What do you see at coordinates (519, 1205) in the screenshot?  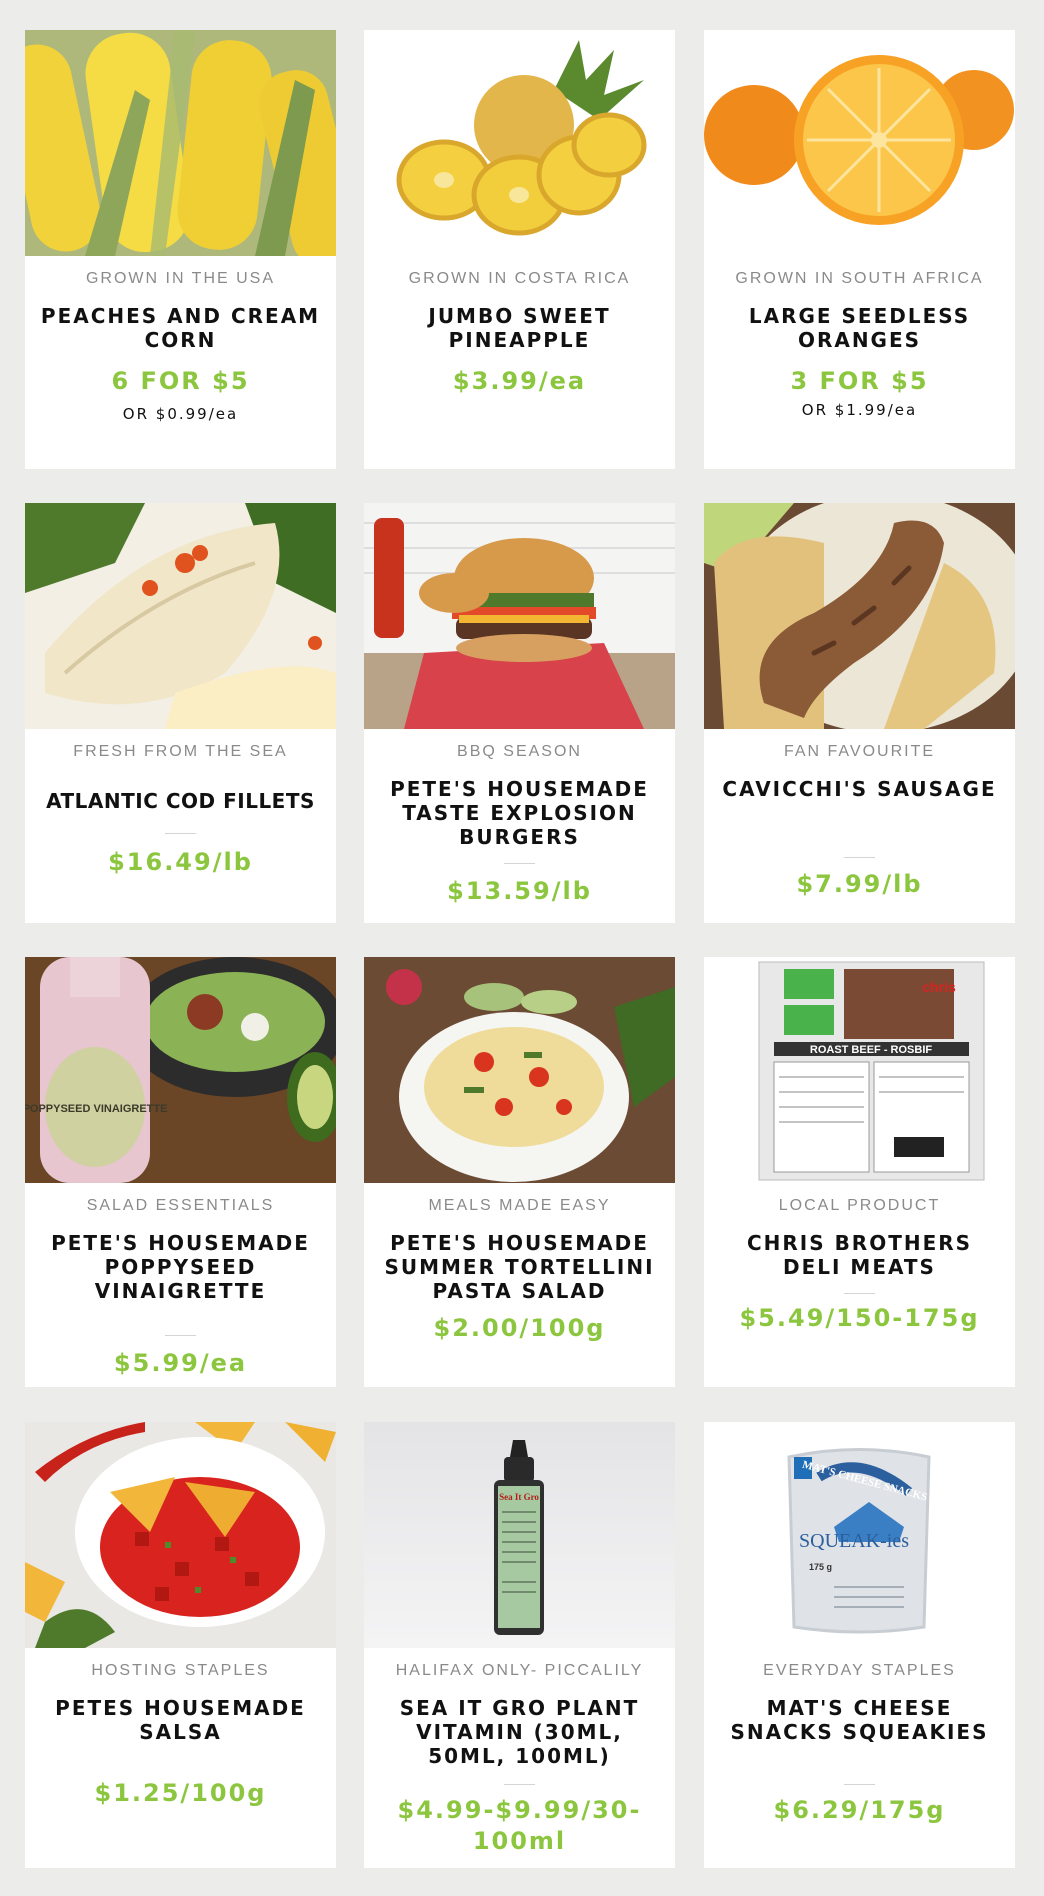 I see `product-origin: MEALS MADE EASY` at bounding box center [519, 1205].